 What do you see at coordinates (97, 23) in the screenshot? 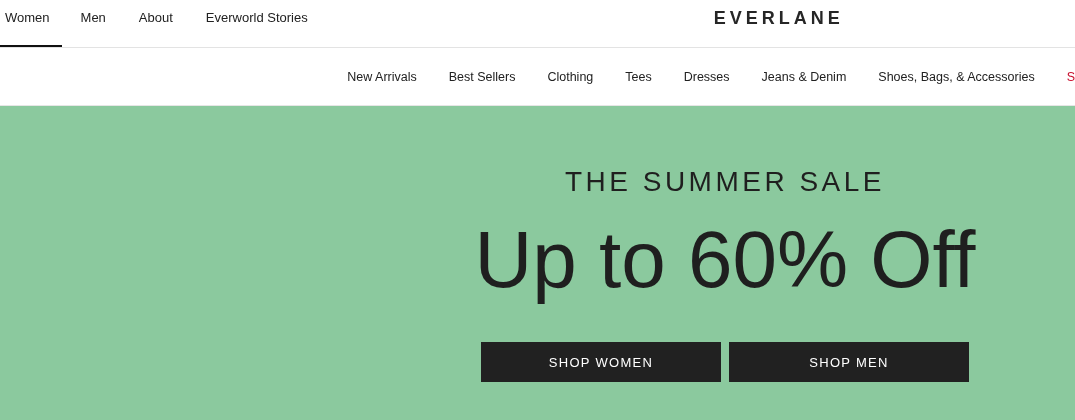
I see `nav-tab: Men` at bounding box center [97, 23].